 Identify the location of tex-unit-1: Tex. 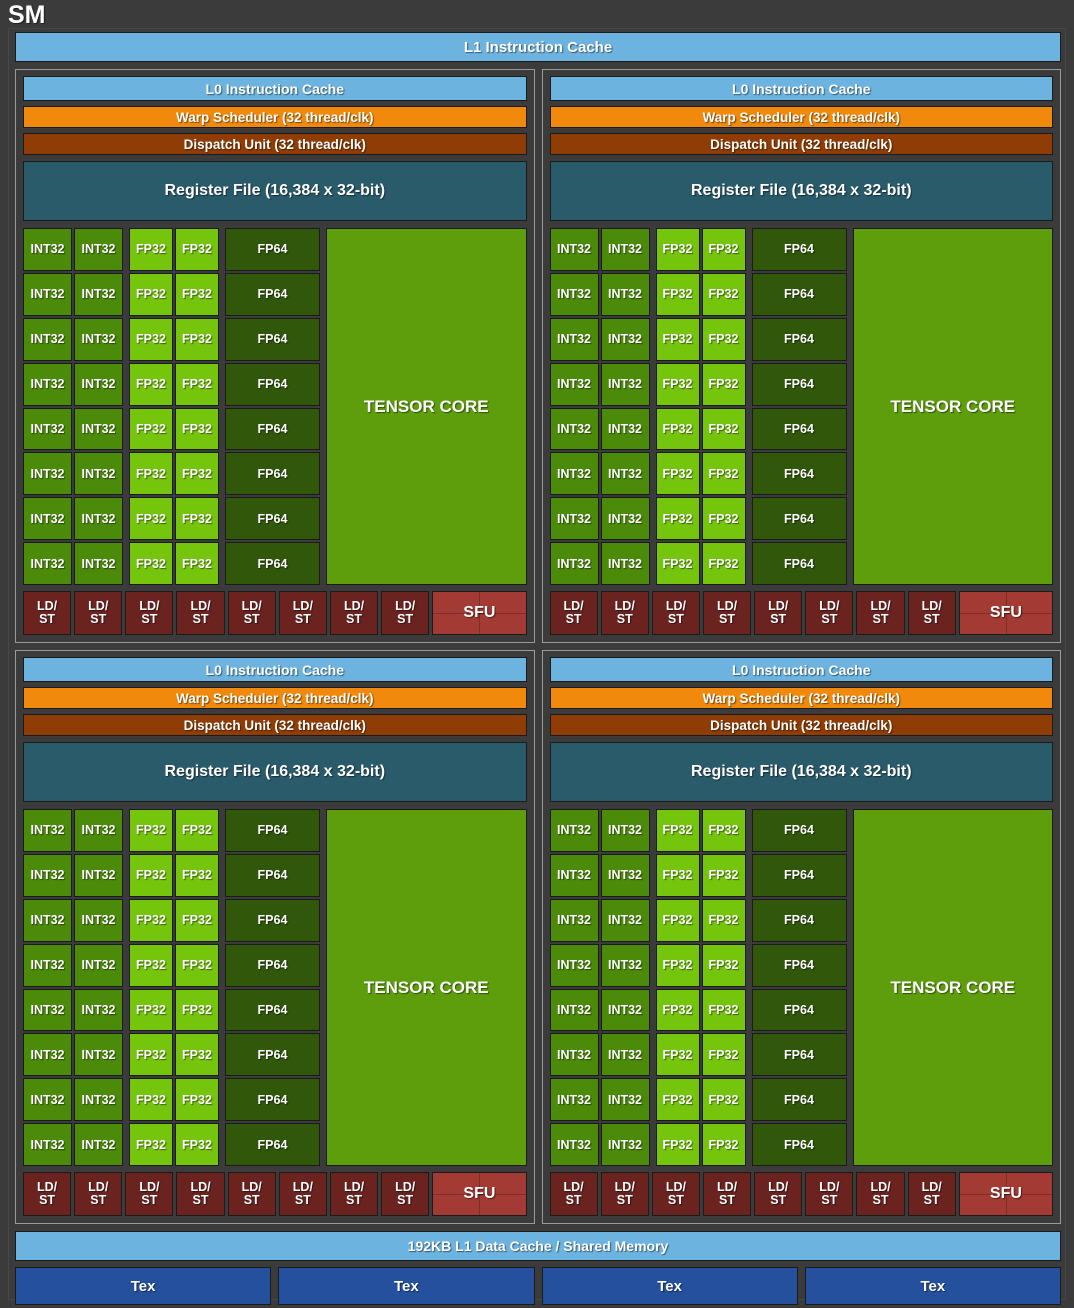
(143, 1286).